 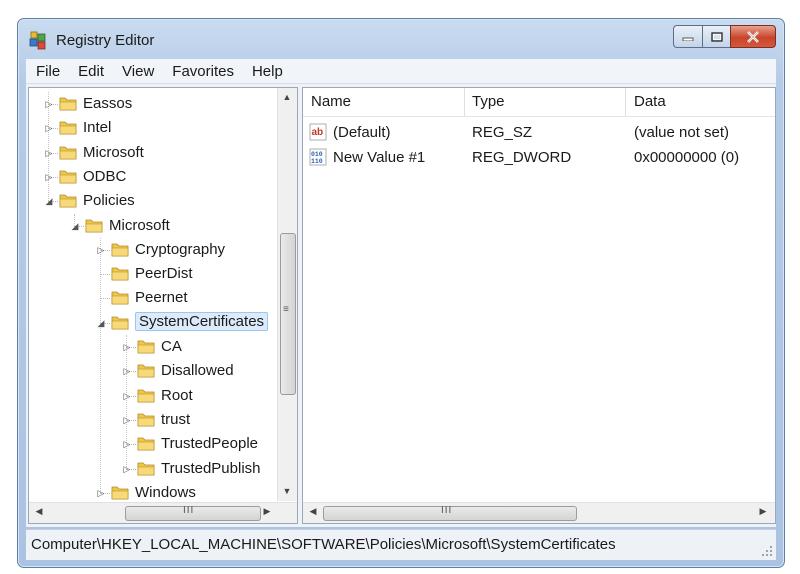 What do you see at coordinates (401, 39) in the screenshot?
I see `title-bar: Registry Editor` at bounding box center [401, 39].